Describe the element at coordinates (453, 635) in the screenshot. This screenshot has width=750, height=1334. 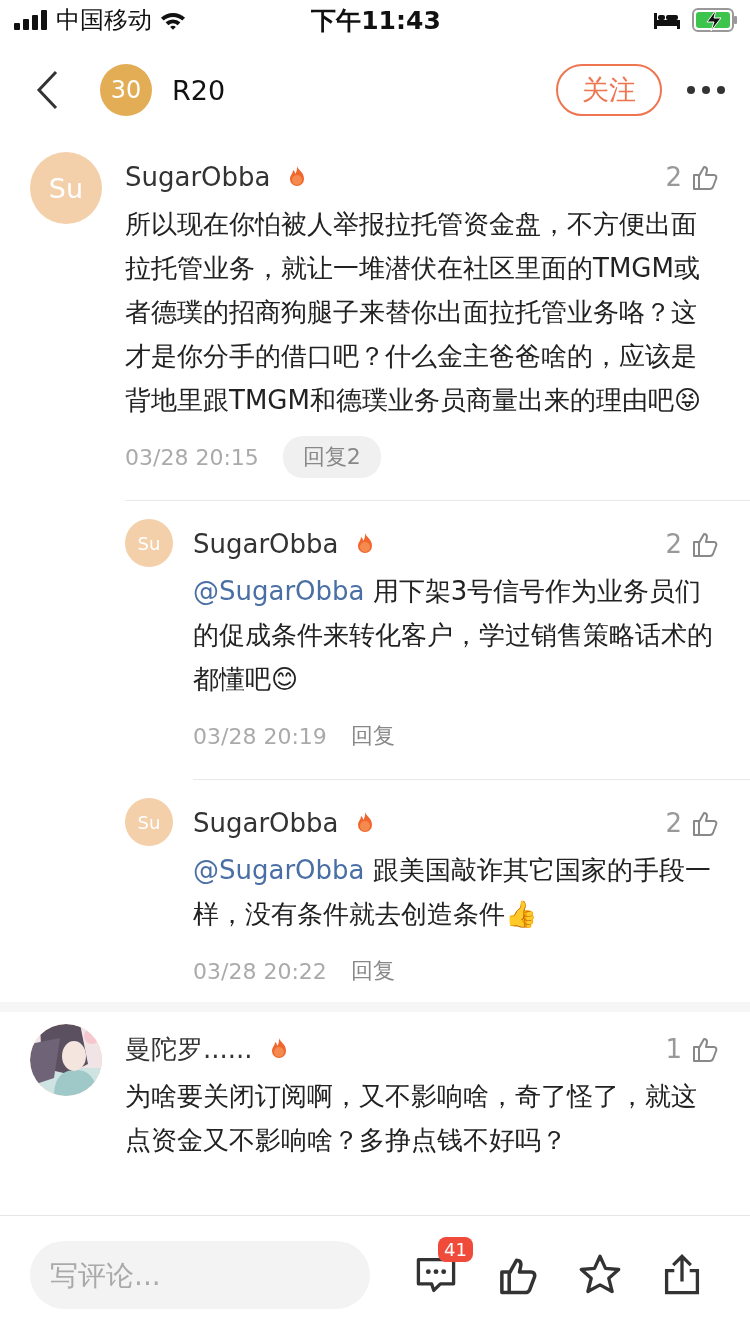
I see `reply-text: @SugarObba 用下架3号信号作为业务员们的促成条件来转化客户，学过销售策略话术的都懂吧😊` at that location.